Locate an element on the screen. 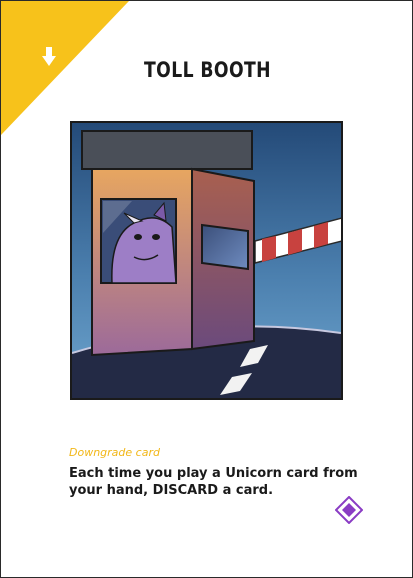 This screenshot has height=578, width=413. card-title: TOLL BOOTH is located at coordinates (207, 70).